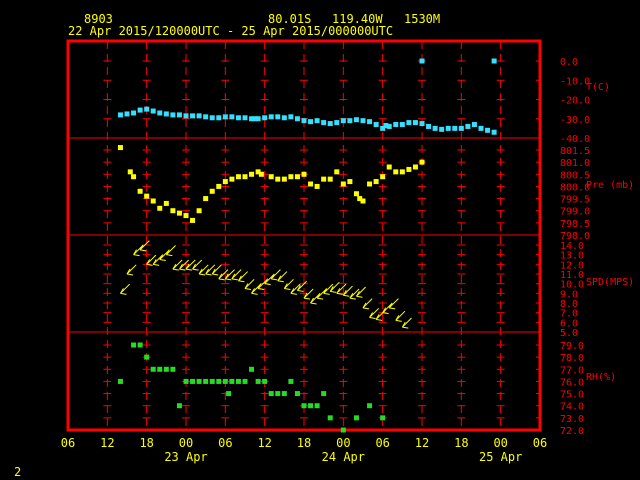 The height and width of the screenshot is (480, 640). Describe the element at coordinates (575, 224) in the screenshot. I see `y-tick-label: 798.5` at that location.